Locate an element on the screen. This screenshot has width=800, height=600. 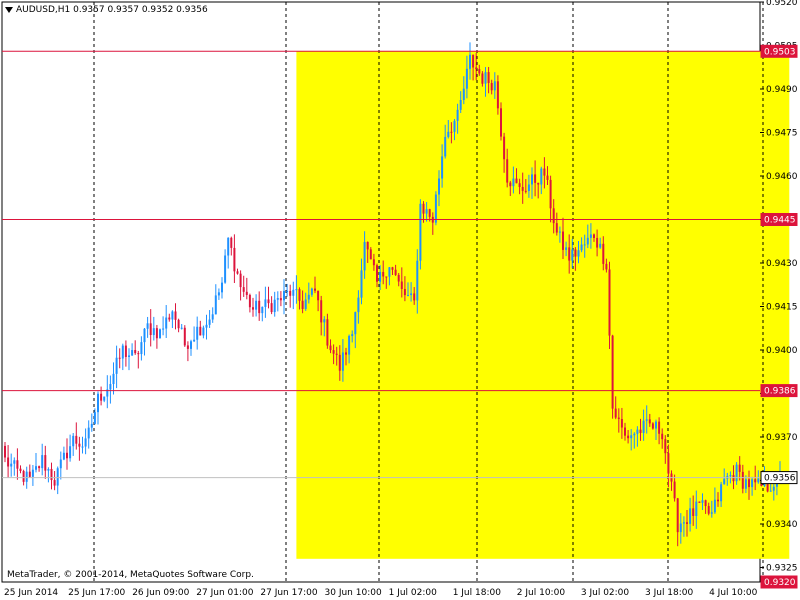
level-price-label: 0.9386 is located at coordinates (780, 392).